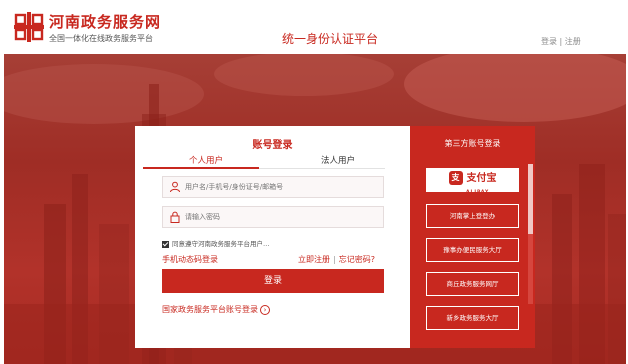  Describe the element at coordinates (338, 160) in the screenshot. I see `tab-legal-user: 法人用户` at that location.